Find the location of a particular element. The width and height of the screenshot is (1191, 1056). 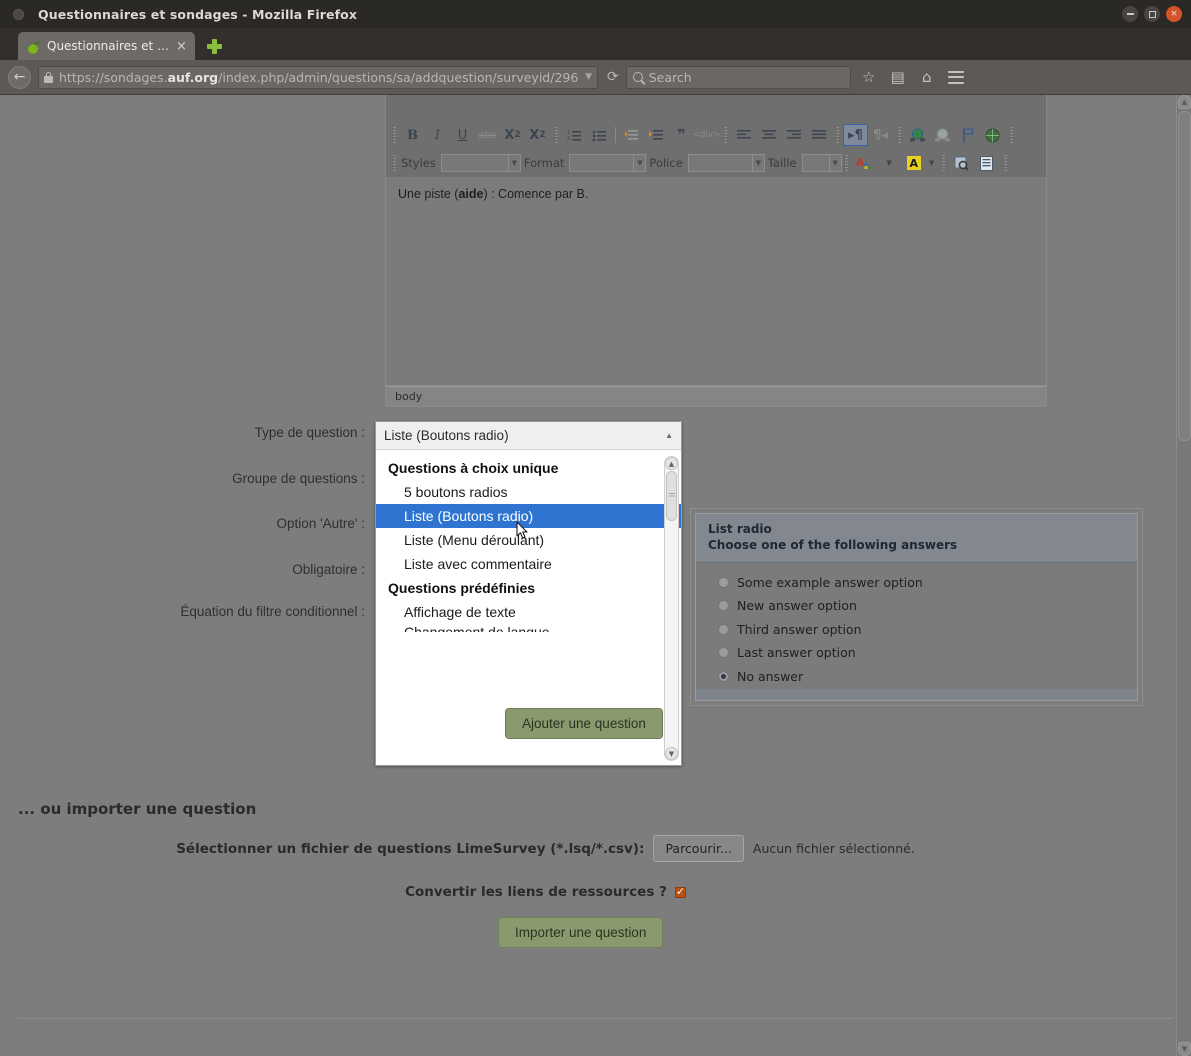

styles-label: Styles is located at coordinates (418, 163).